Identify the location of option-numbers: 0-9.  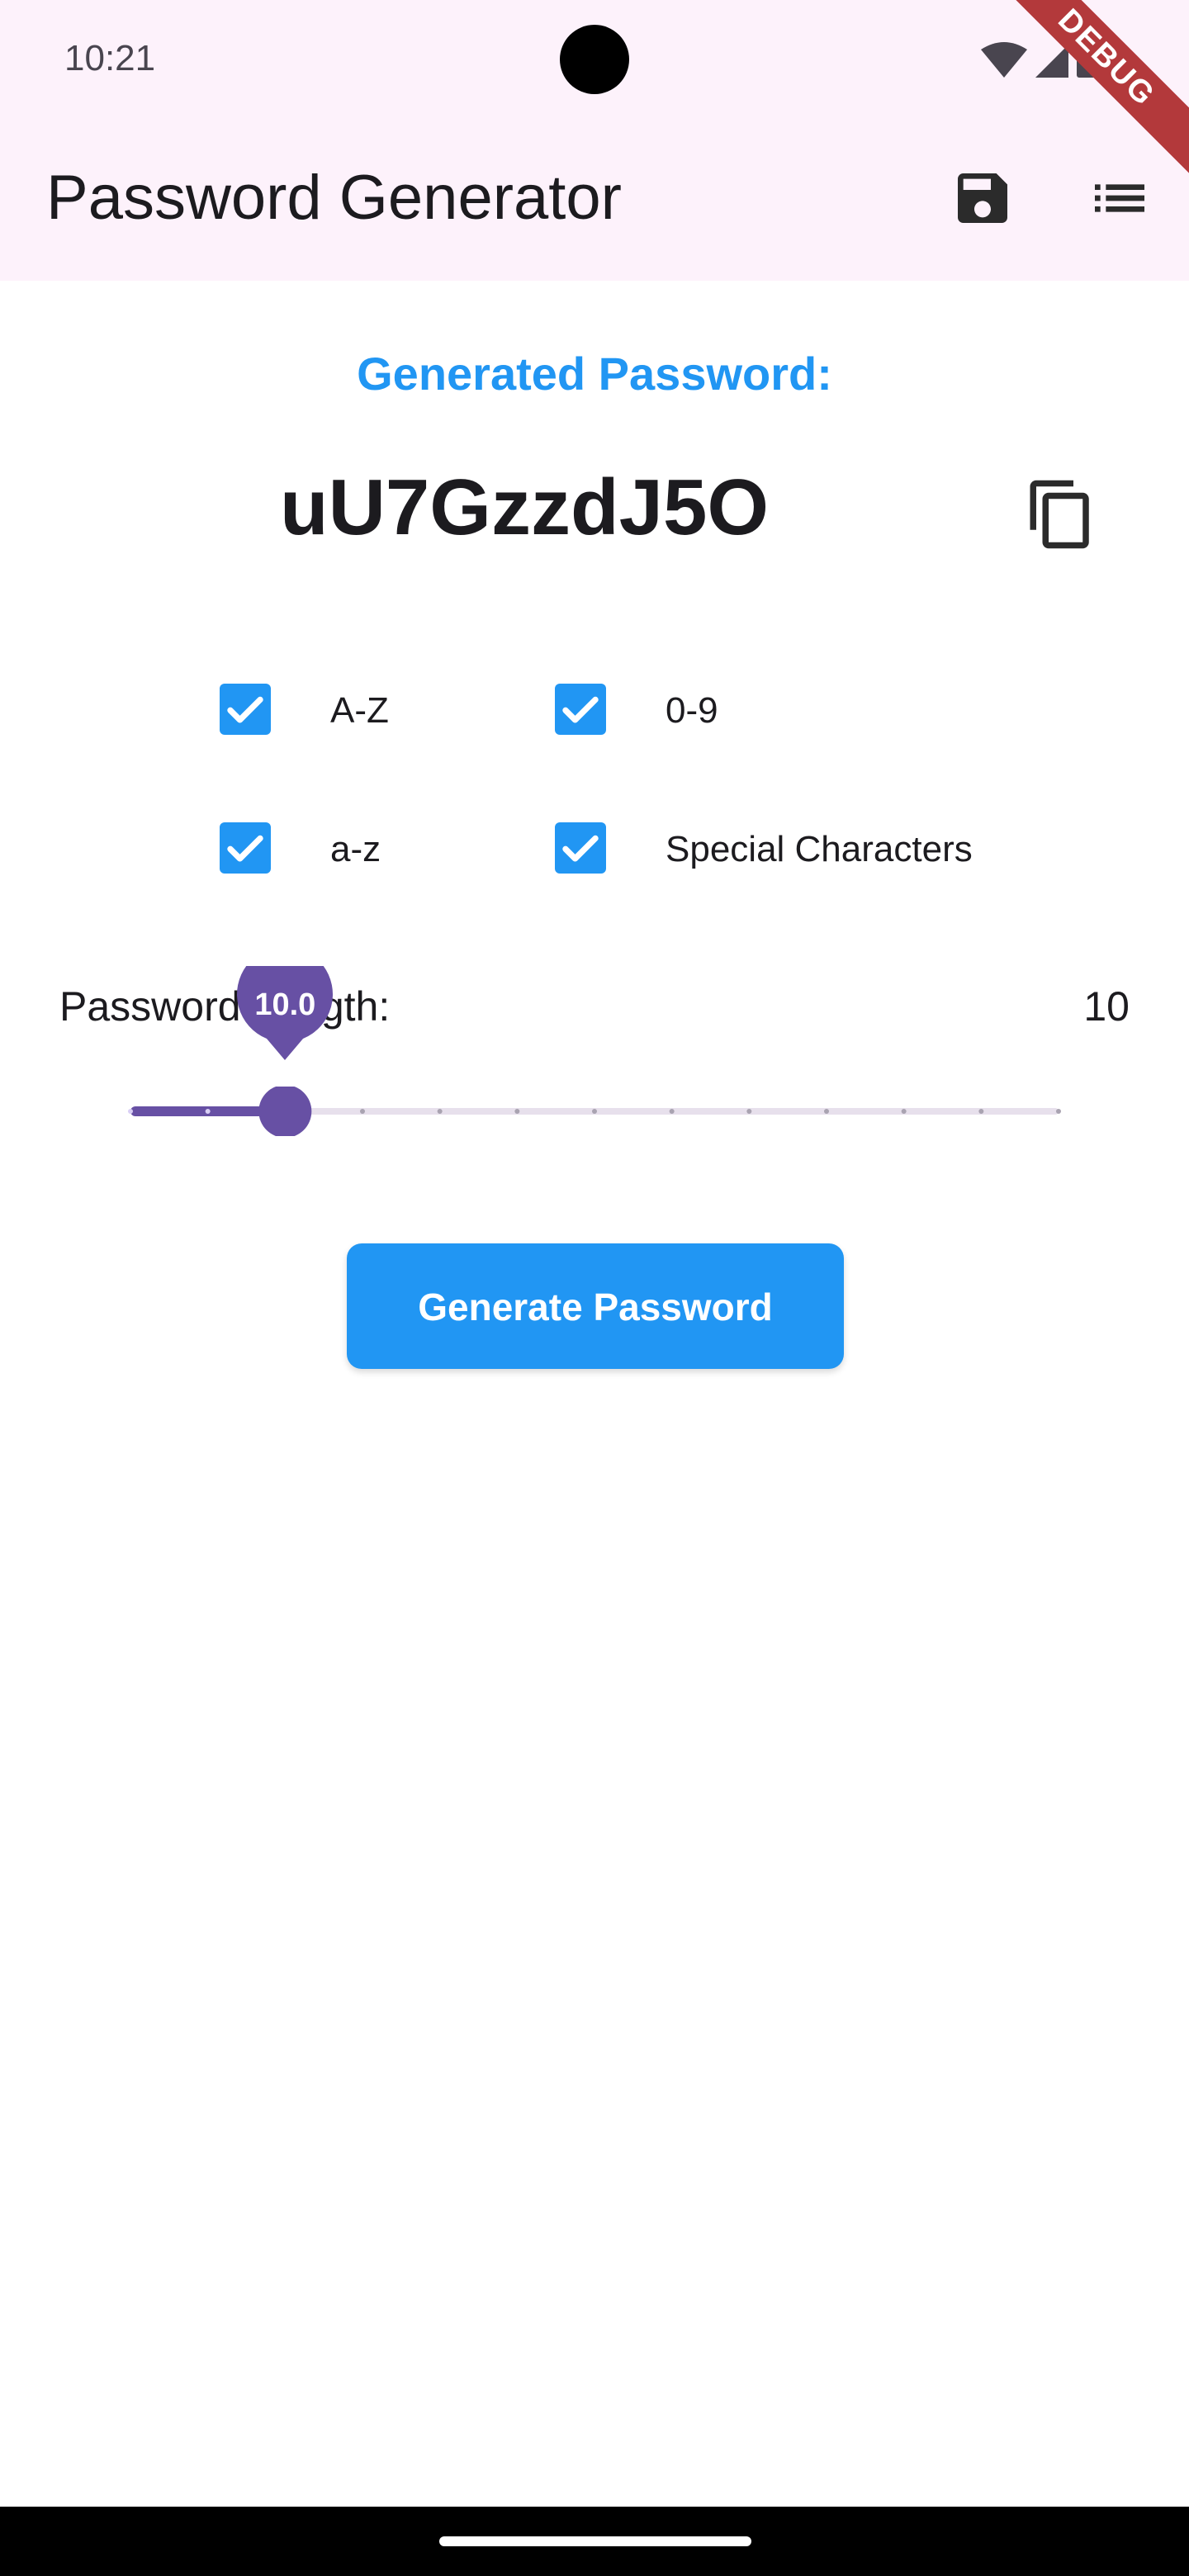
(691, 708).